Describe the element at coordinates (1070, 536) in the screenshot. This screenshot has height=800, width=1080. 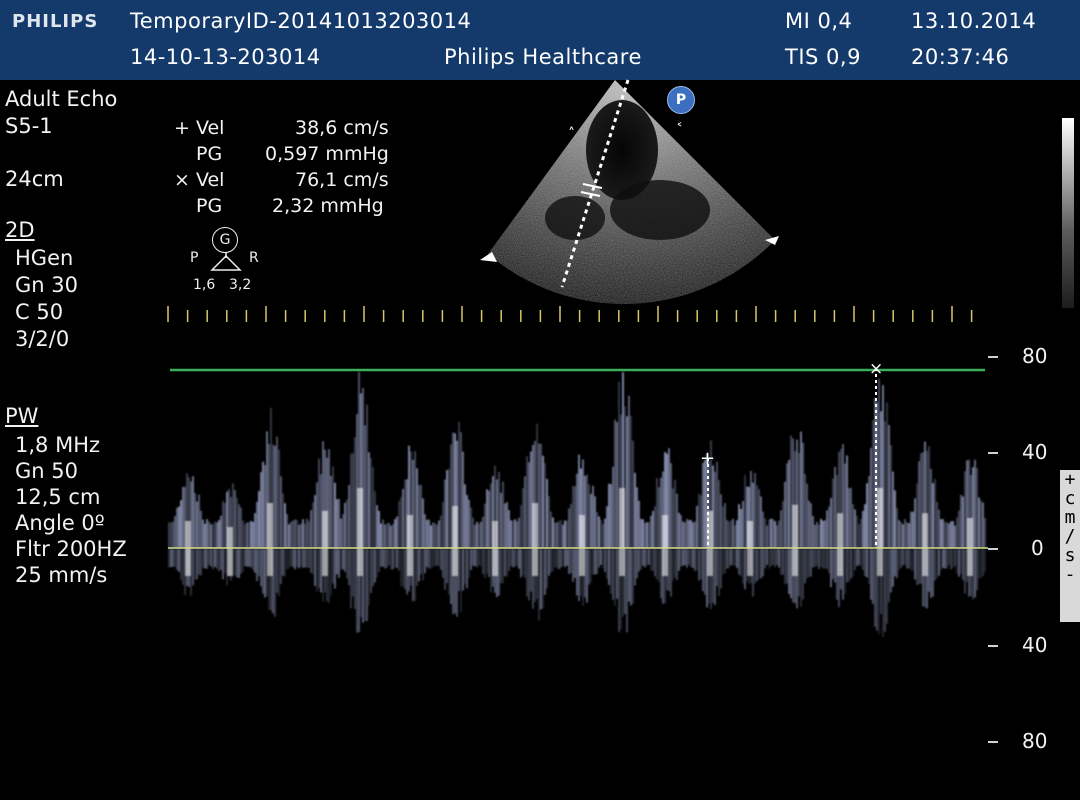
I see `unit-char: /` at that location.